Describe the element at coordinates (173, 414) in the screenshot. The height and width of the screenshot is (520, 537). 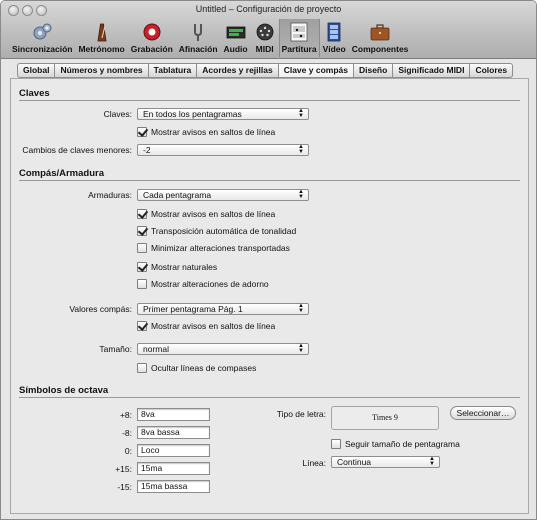
I see `octave-plus8-field: 8va` at that location.